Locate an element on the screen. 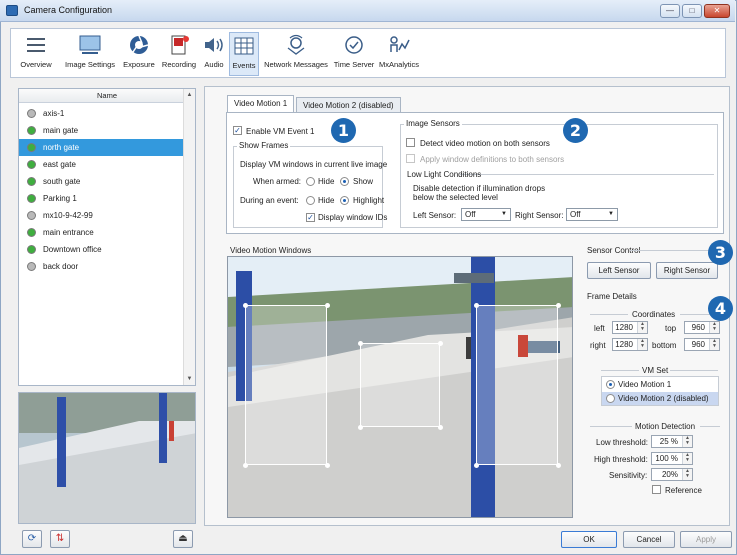 The height and width of the screenshot is (555, 737). eject-button: ⏏ is located at coordinates (183, 539).